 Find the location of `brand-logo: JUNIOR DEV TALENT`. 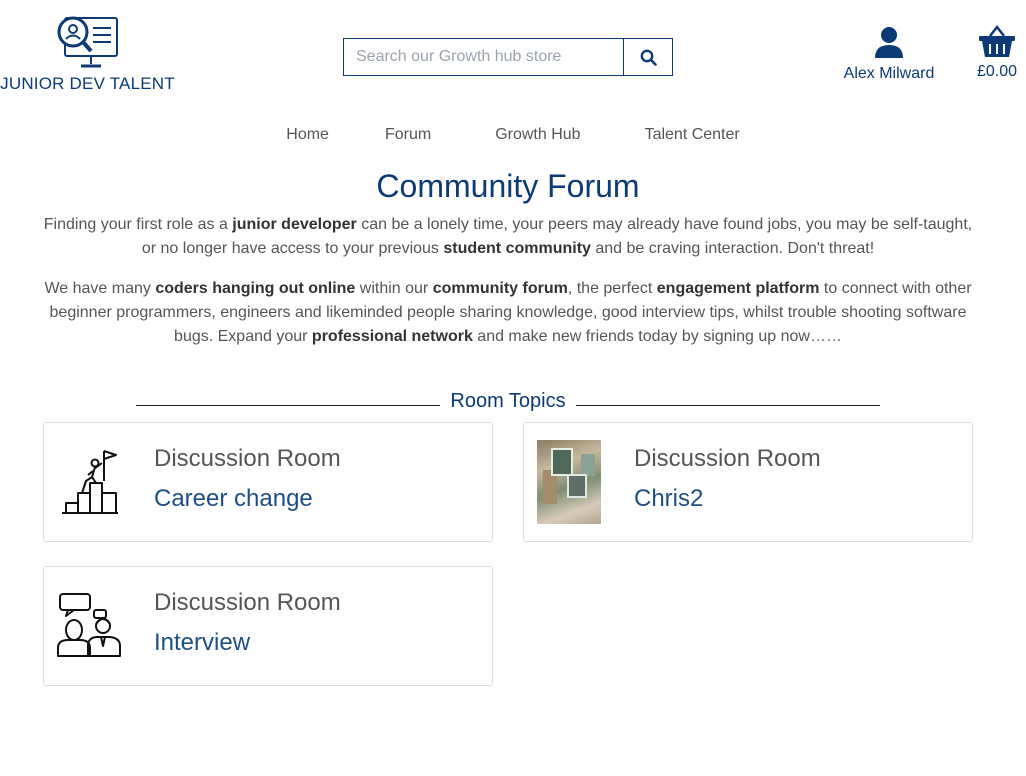

brand-logo: JUNIOR DEV TALENT is located at coordinates (87, 54).